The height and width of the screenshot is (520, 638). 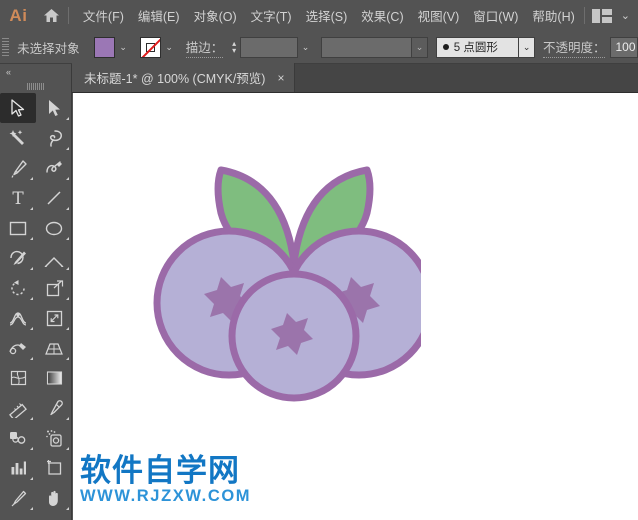 What do you see at coordinates (18, 288) in the screenshot?
I see `rotate-tool` at bounding box center [18, 288].